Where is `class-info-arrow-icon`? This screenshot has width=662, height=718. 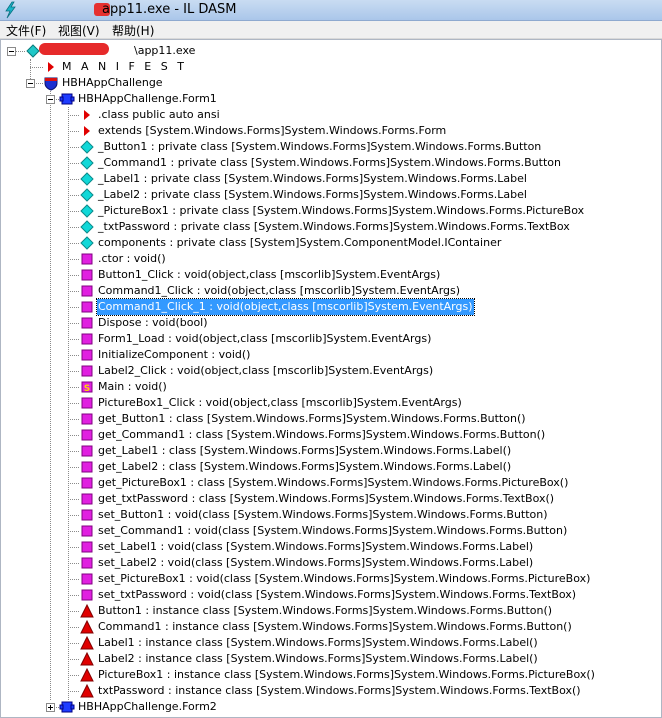
class-info-arrow-icon is located at coordinates (87, 131).